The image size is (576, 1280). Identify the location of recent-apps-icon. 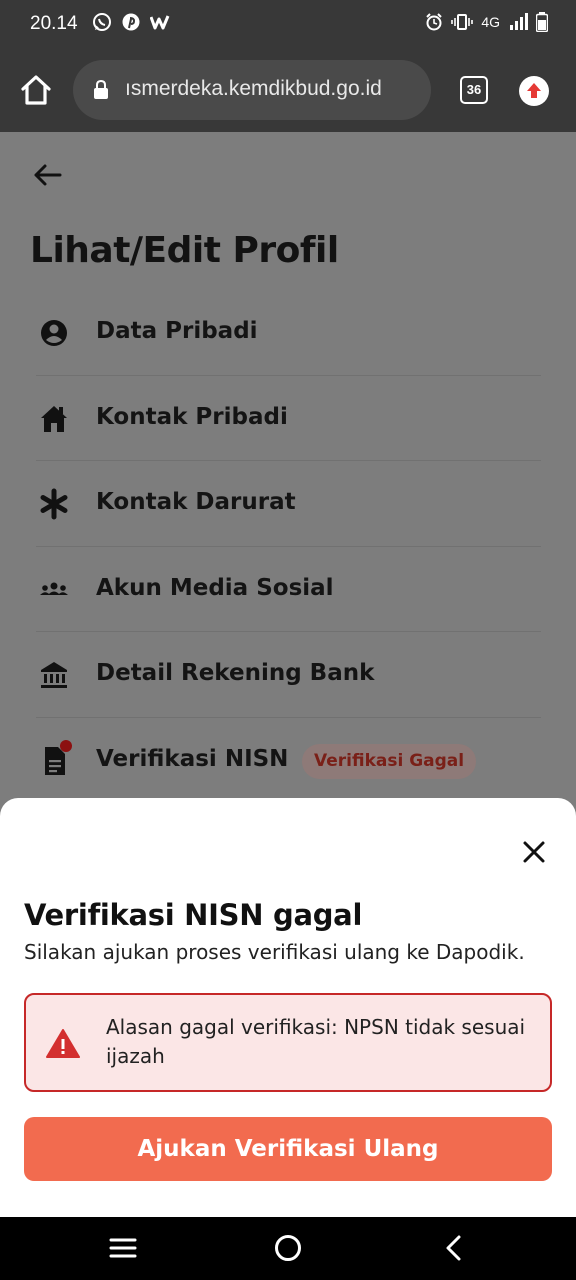
(123, 1248).